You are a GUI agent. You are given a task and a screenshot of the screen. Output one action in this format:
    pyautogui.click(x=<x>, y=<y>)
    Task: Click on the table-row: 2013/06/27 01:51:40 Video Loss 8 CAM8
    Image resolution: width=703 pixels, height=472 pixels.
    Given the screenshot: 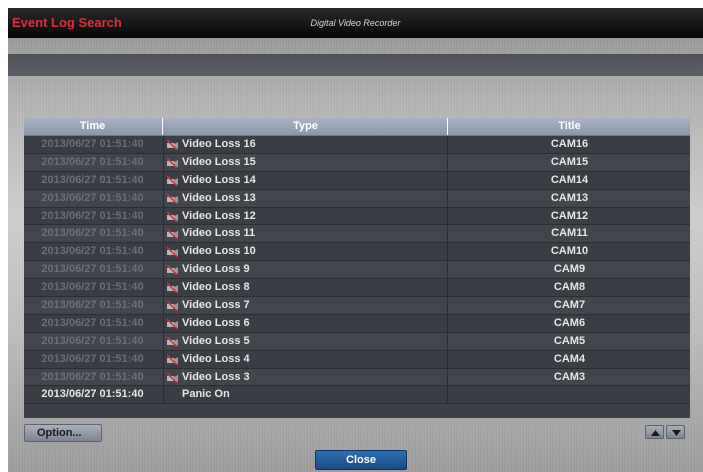 What is the action you would take?
    pyautogui.click(x=357, y=288)
    